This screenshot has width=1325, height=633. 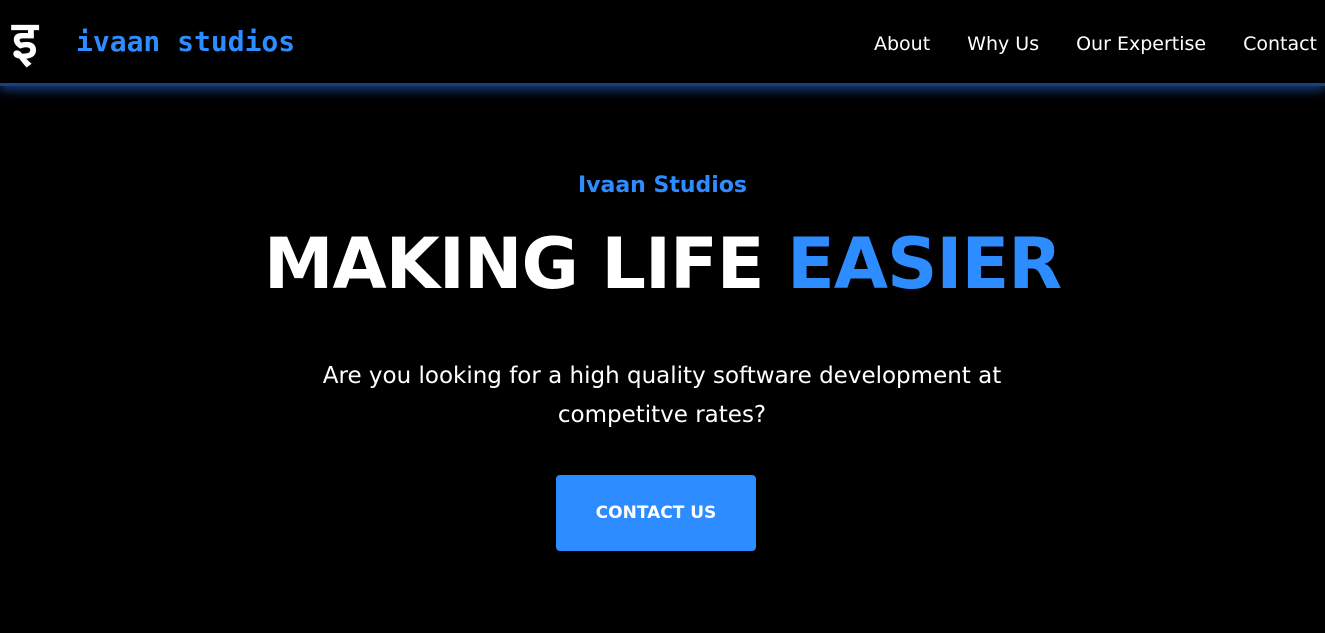 I want to click on nav-link-about: About, so click(x=902, y=44).